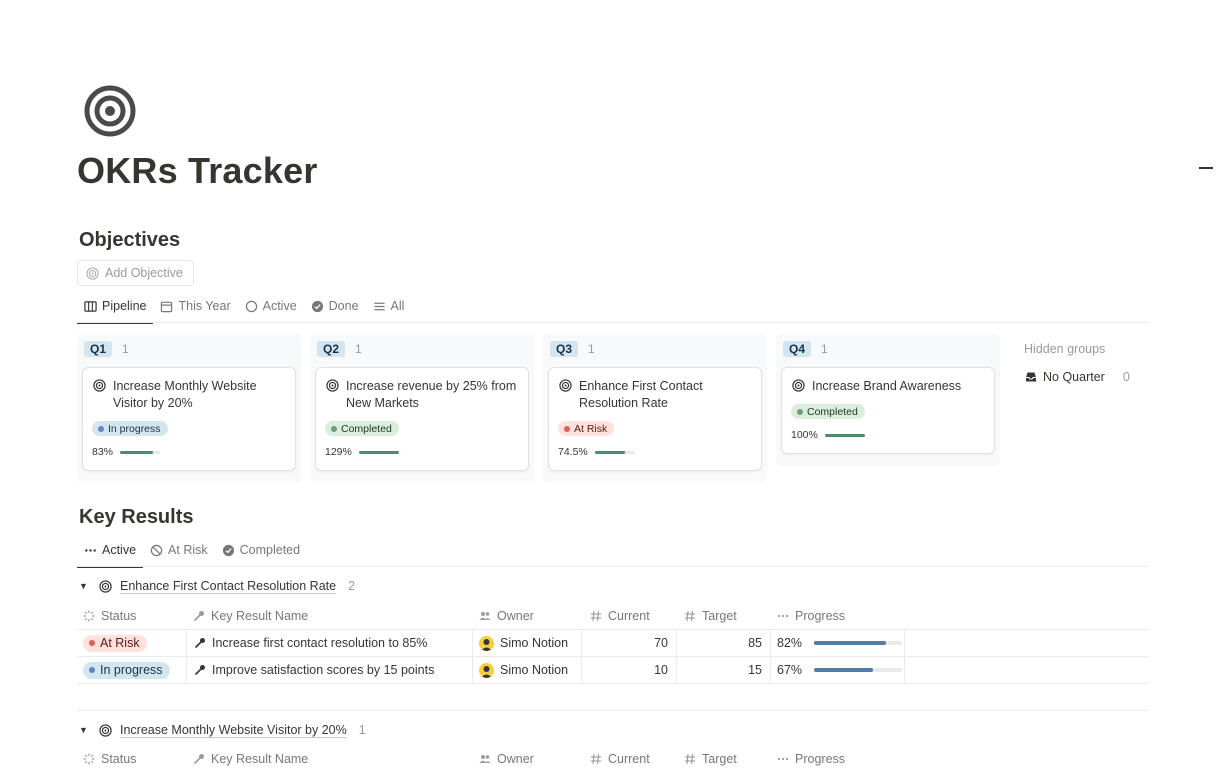 This screenshot has height=768, width=1229. I want to click on quarter-badge: Q3, so click(564, 349).